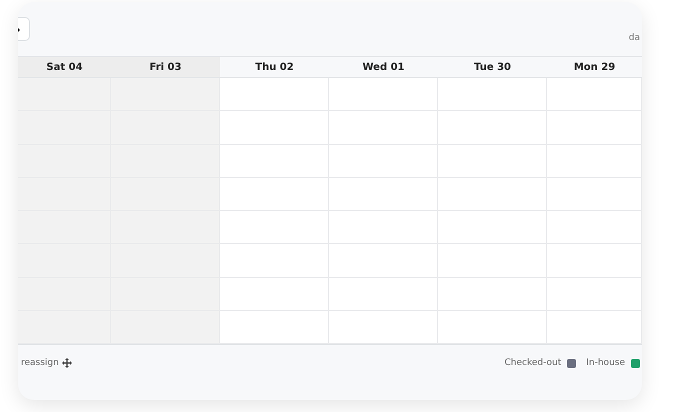 The height and width of the screenshot is (412, 674). I want to click on legend-label: Checked-out, so click(533, 363).